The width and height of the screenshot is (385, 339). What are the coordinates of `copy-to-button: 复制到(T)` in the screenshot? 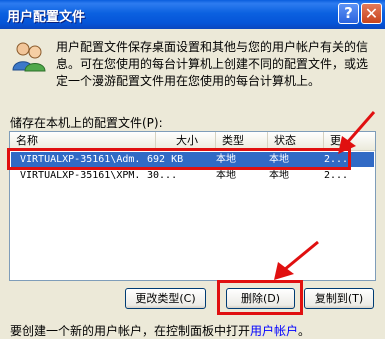 It's located at (339, 298).